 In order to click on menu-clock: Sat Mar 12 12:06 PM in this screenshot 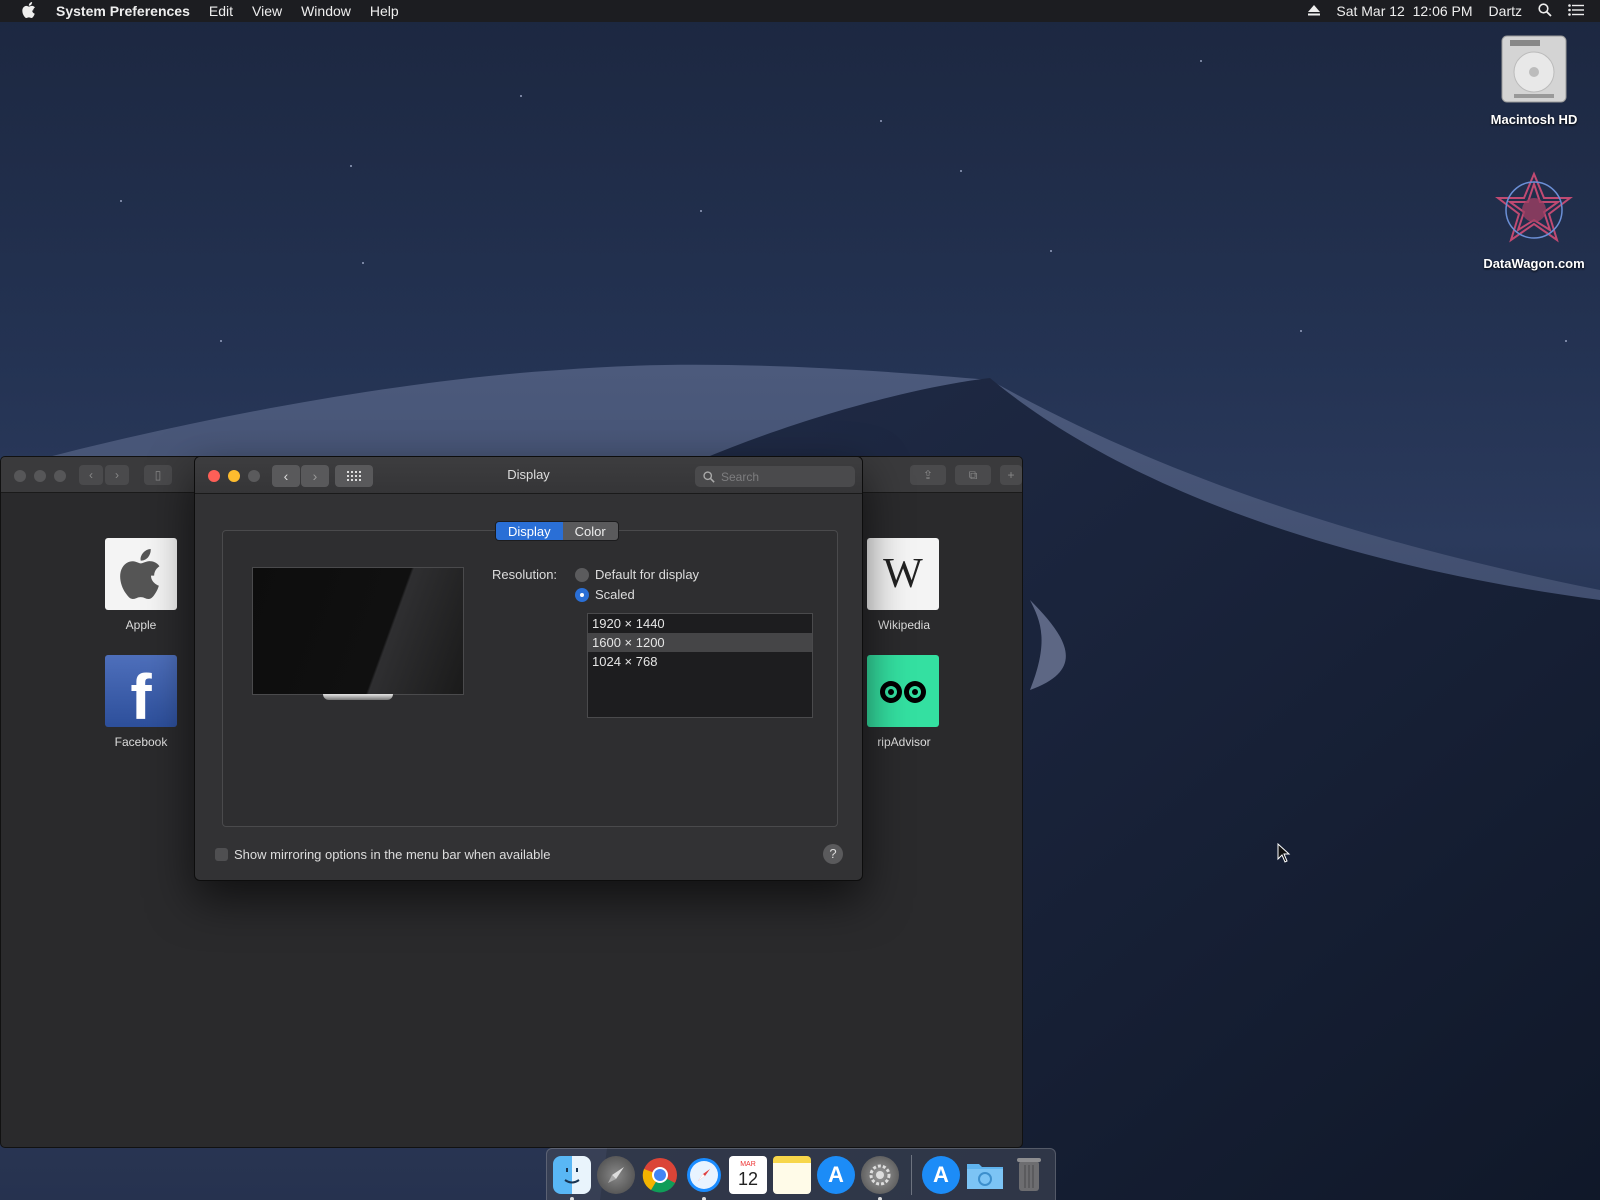, I will do `click(1404, 11)`.